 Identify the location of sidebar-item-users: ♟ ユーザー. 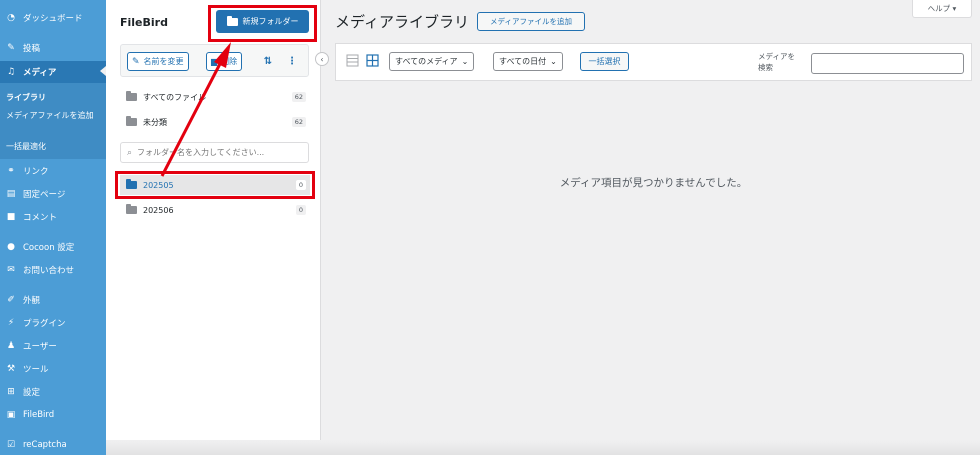
(53, 346).